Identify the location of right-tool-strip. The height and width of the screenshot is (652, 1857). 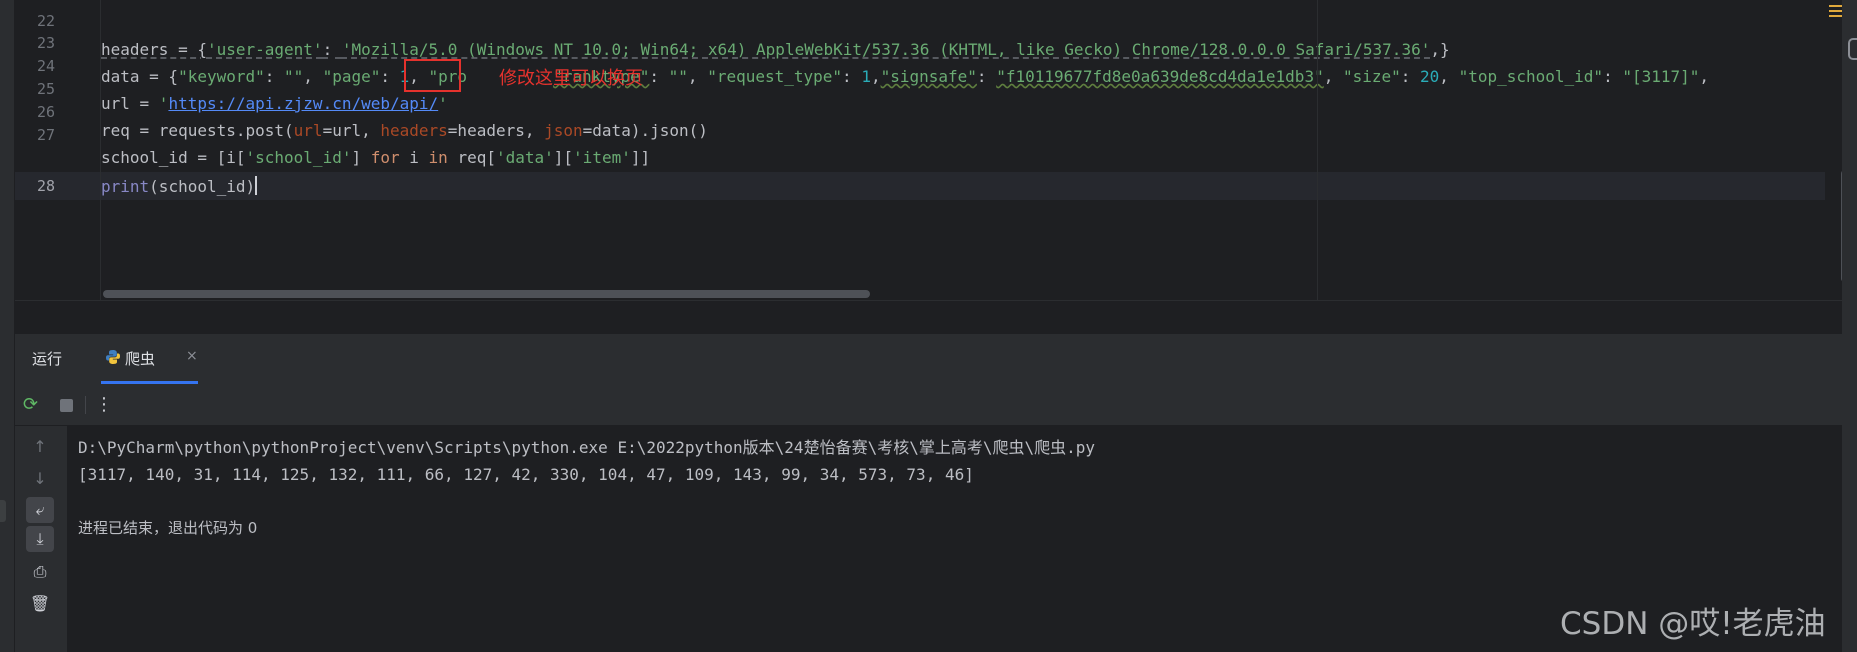
(1849, 326).